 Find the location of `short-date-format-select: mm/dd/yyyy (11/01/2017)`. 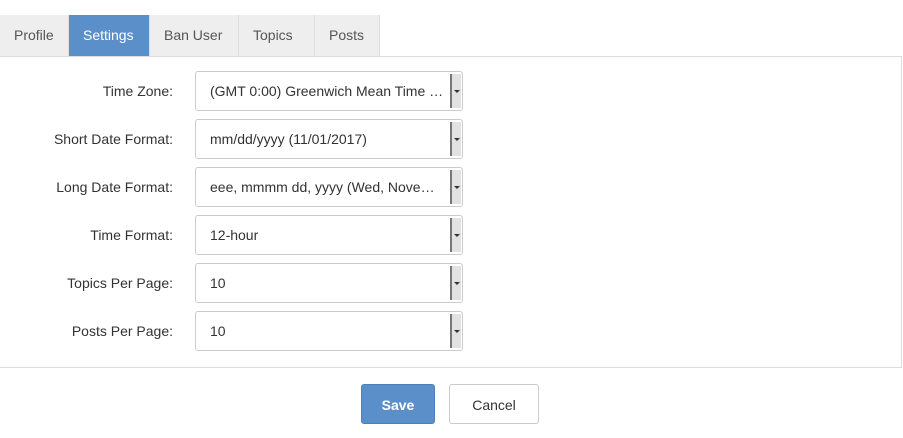

short-date-format-select: mm/dd/yyyy (11/01/2017) is located at coordinates (329, 139).